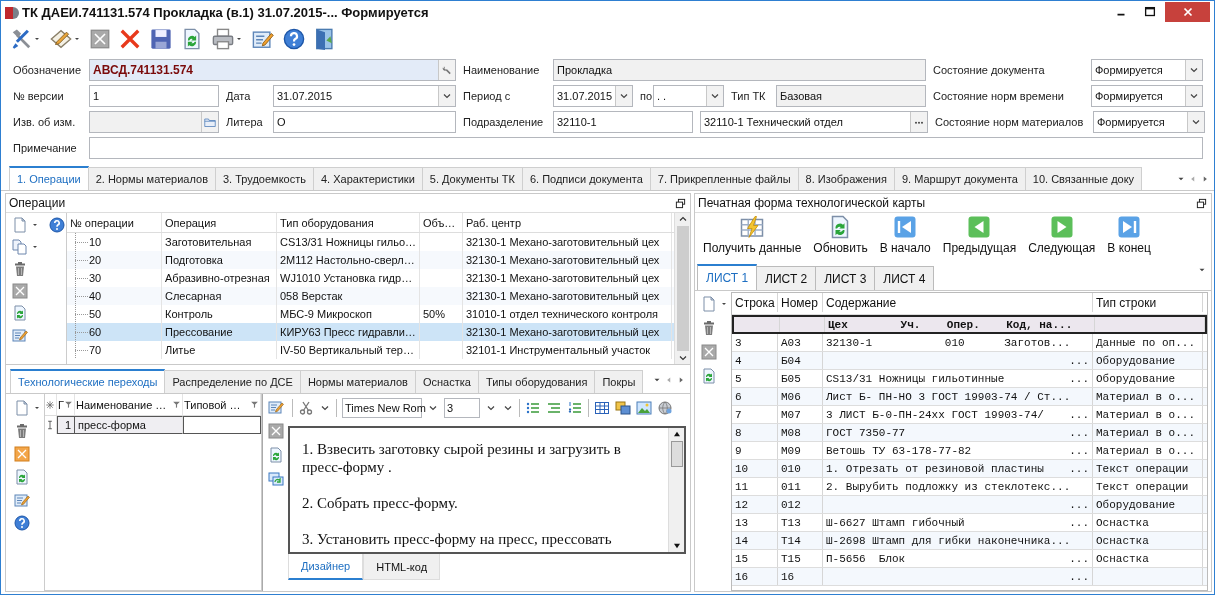  I want to click on align-icon, so click(554, 408).